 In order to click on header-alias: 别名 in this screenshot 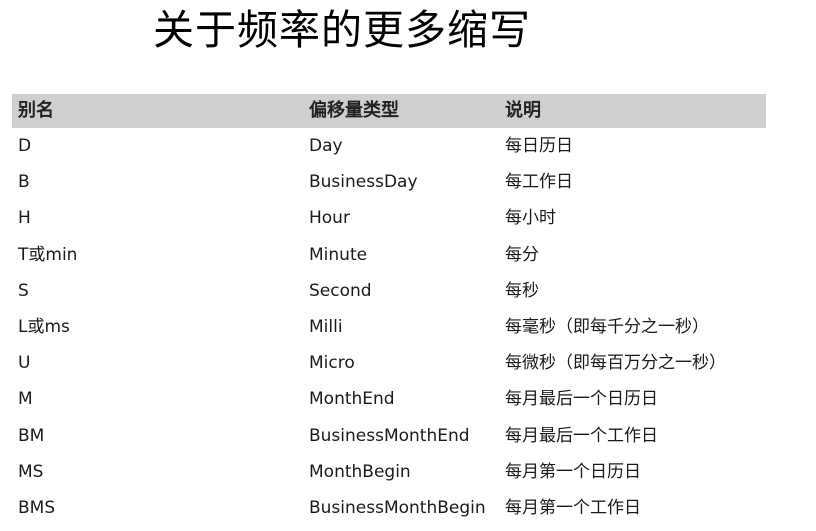, I will do `click(36, 110)`.